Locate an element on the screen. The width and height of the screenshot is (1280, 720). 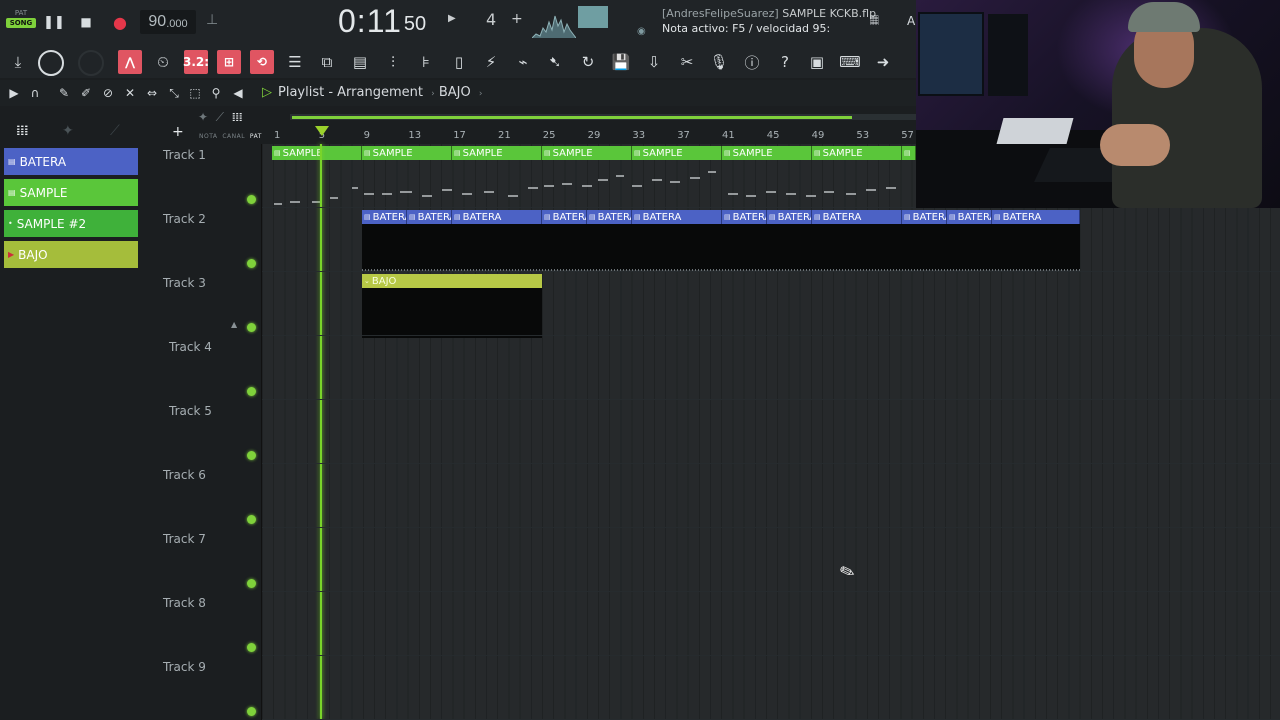
mode-canal: CANAL is located at coordinates (233, 136).